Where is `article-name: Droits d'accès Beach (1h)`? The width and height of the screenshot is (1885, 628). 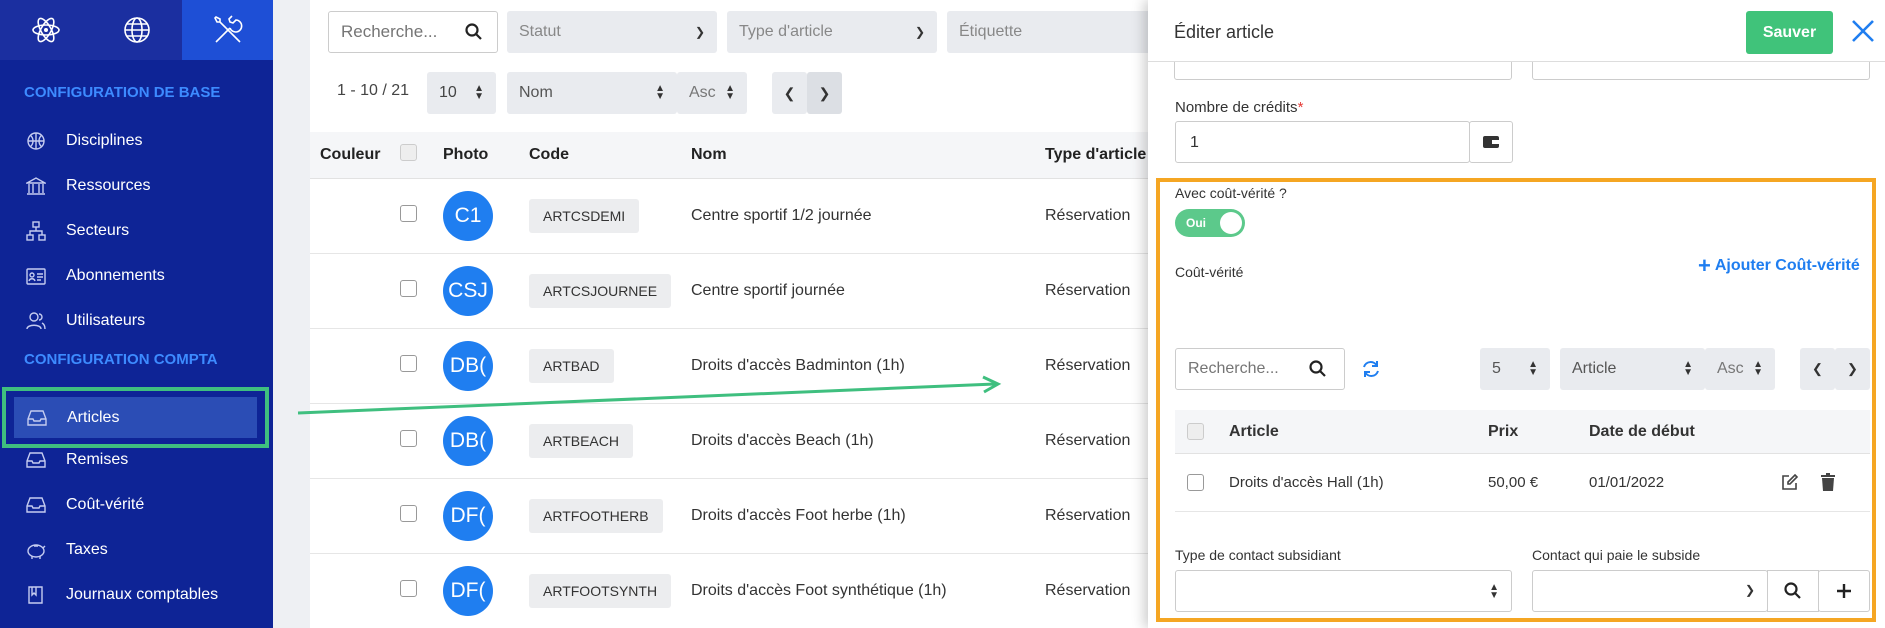 article-name: Droits d'accès Beach (1h) is located at coordinates (868, 441).